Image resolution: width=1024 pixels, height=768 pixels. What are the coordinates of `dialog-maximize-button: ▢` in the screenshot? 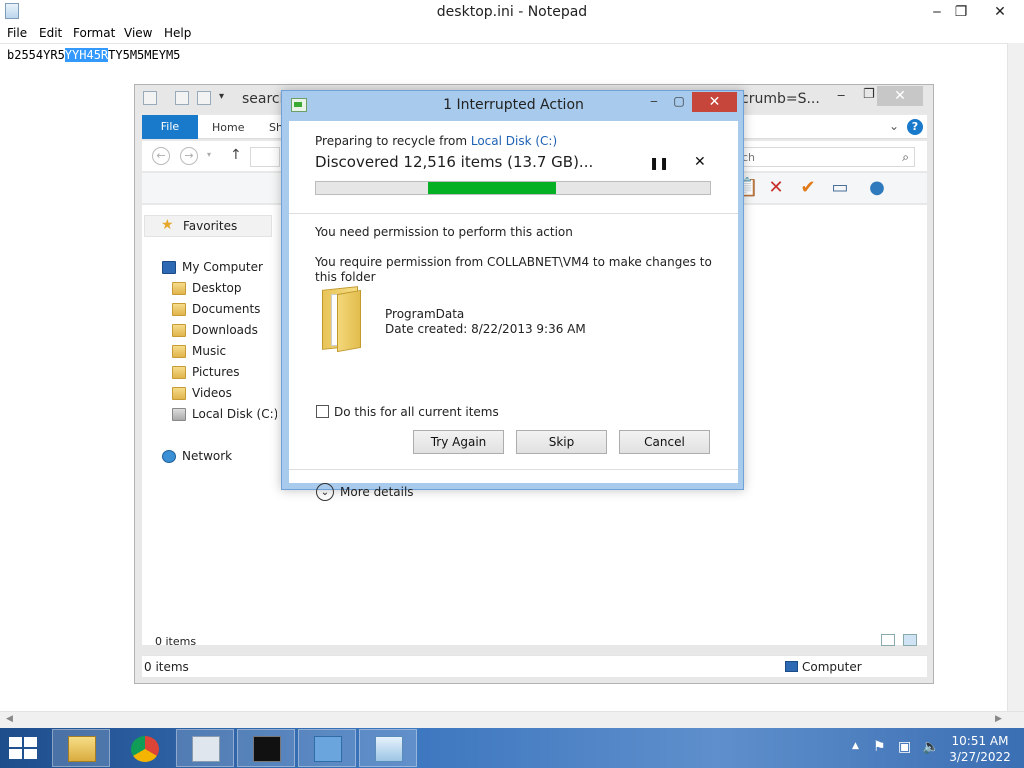 It's located at (679, 103).